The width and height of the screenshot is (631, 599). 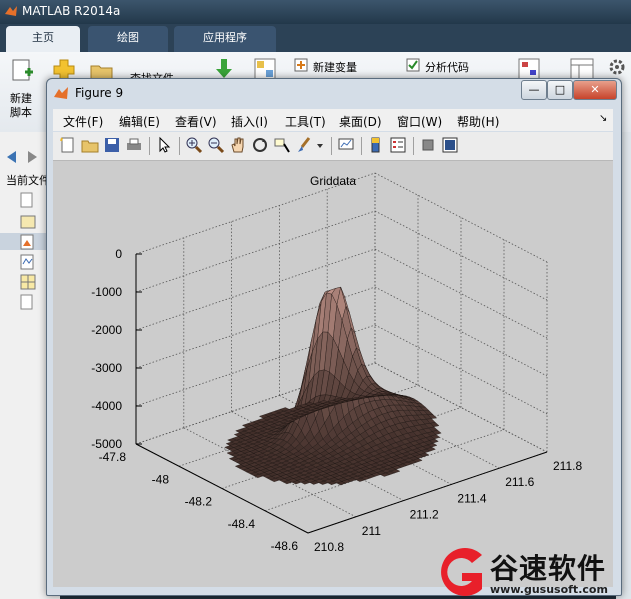 What do you see at coordinates (26, 200) in the screenshot?
I see `file-icon` at bounding box center [26, 200].